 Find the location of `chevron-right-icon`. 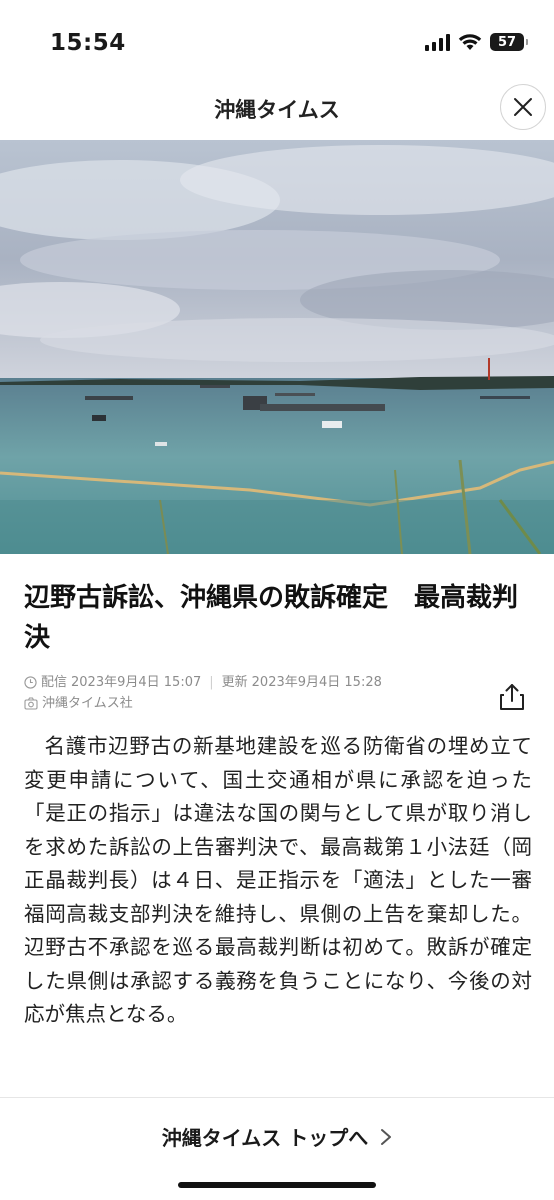

chevron-right-icon is located at coordinates (386, 1136).